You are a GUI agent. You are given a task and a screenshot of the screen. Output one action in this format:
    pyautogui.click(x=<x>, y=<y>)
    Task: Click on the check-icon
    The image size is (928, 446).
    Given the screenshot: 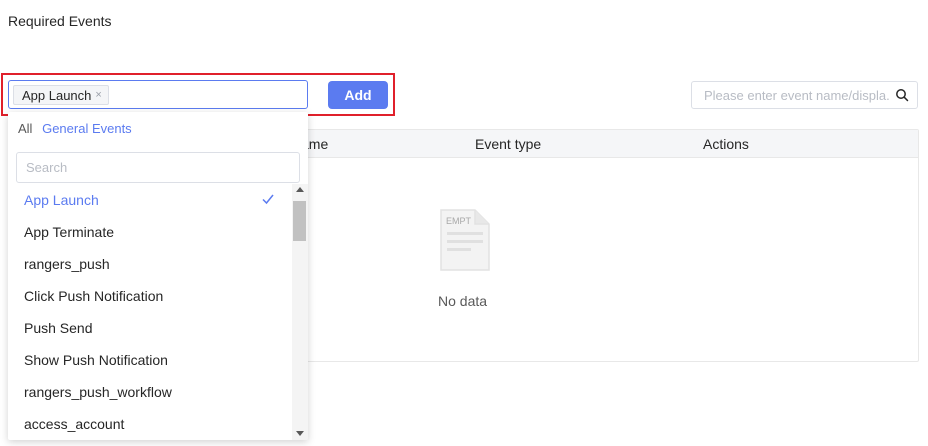 What is the action you would take?
    pyautogui.click(x=268, y=199)
    